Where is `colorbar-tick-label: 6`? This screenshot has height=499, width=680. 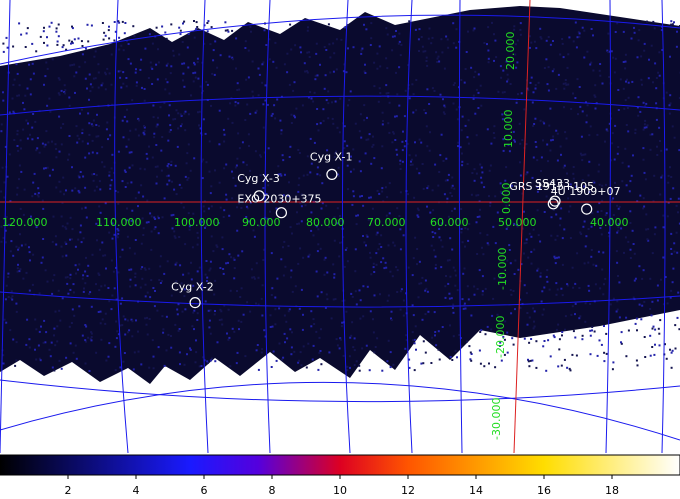
colorbar-tick-label: 6 is located at coordinates (204, 490).